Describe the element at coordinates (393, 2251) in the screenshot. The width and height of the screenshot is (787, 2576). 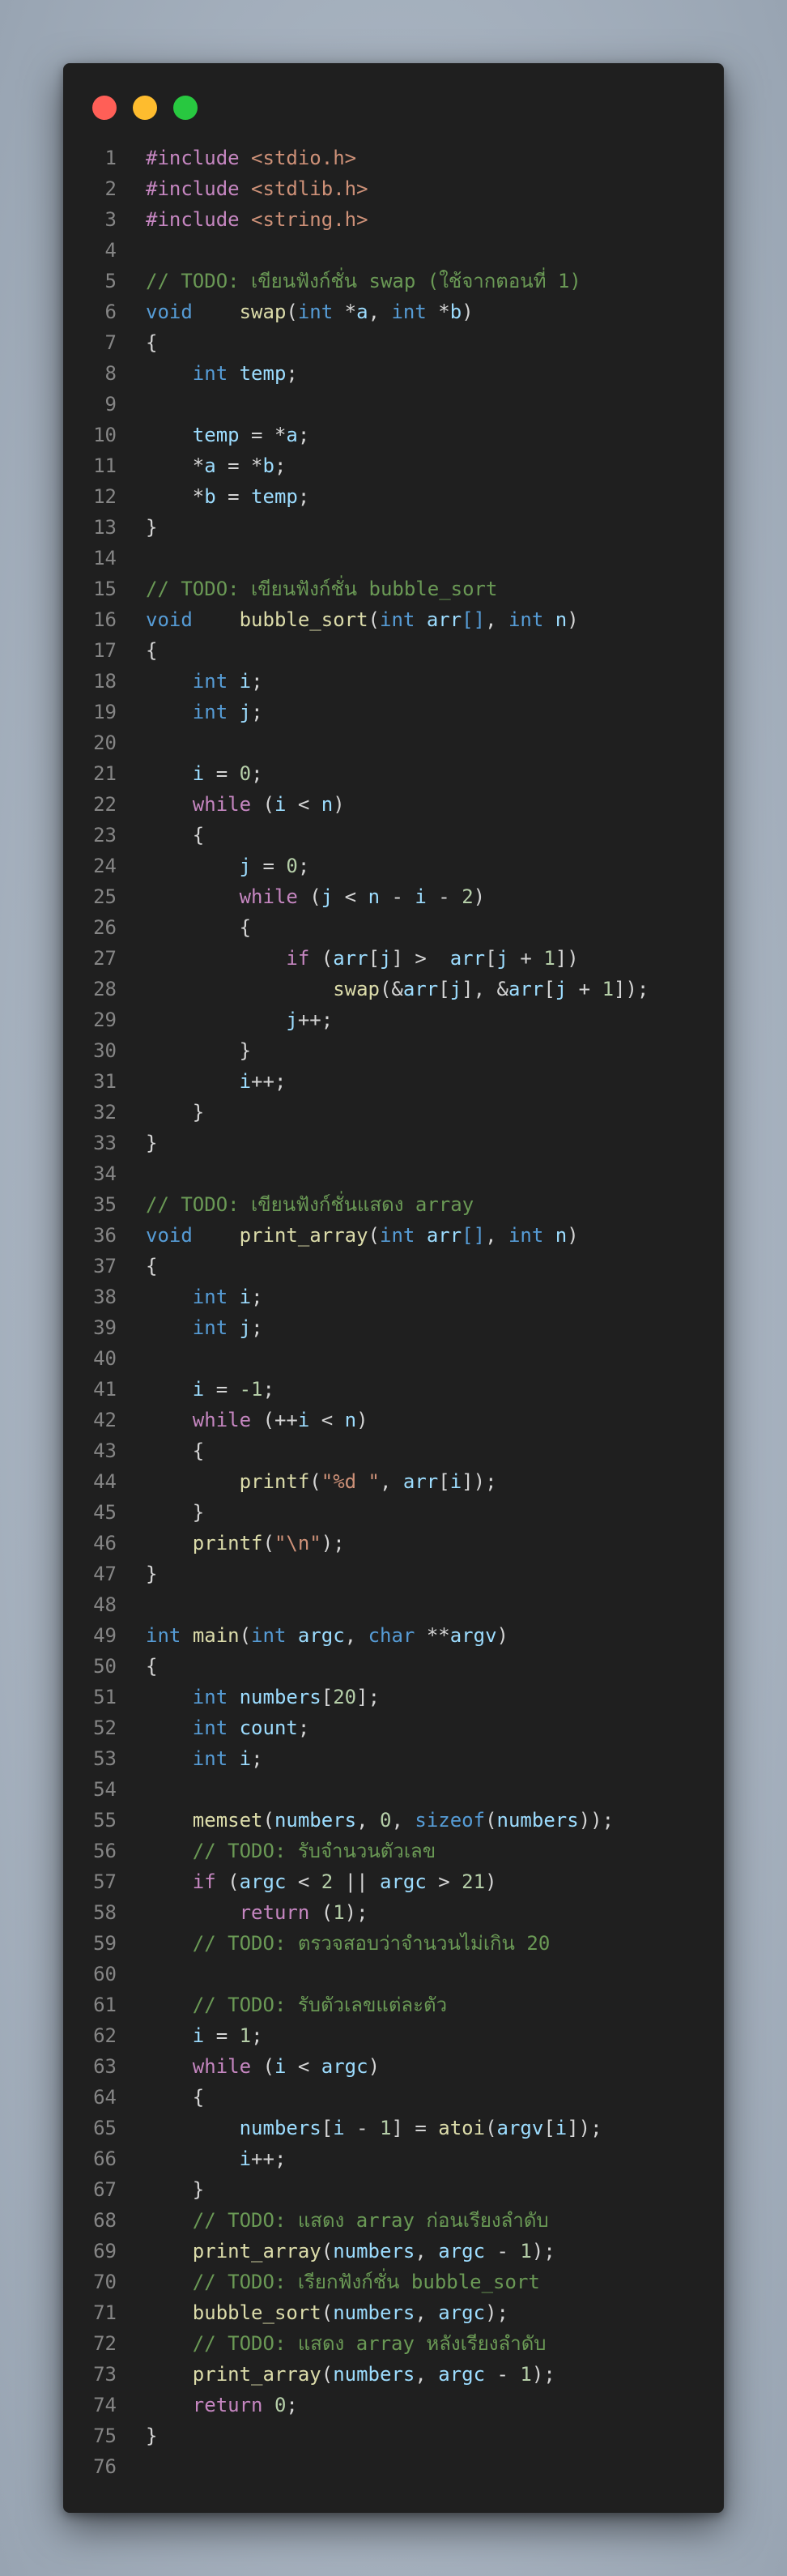
I see `code-line: 69 print_array(numbers, argc - 1);` at that location.